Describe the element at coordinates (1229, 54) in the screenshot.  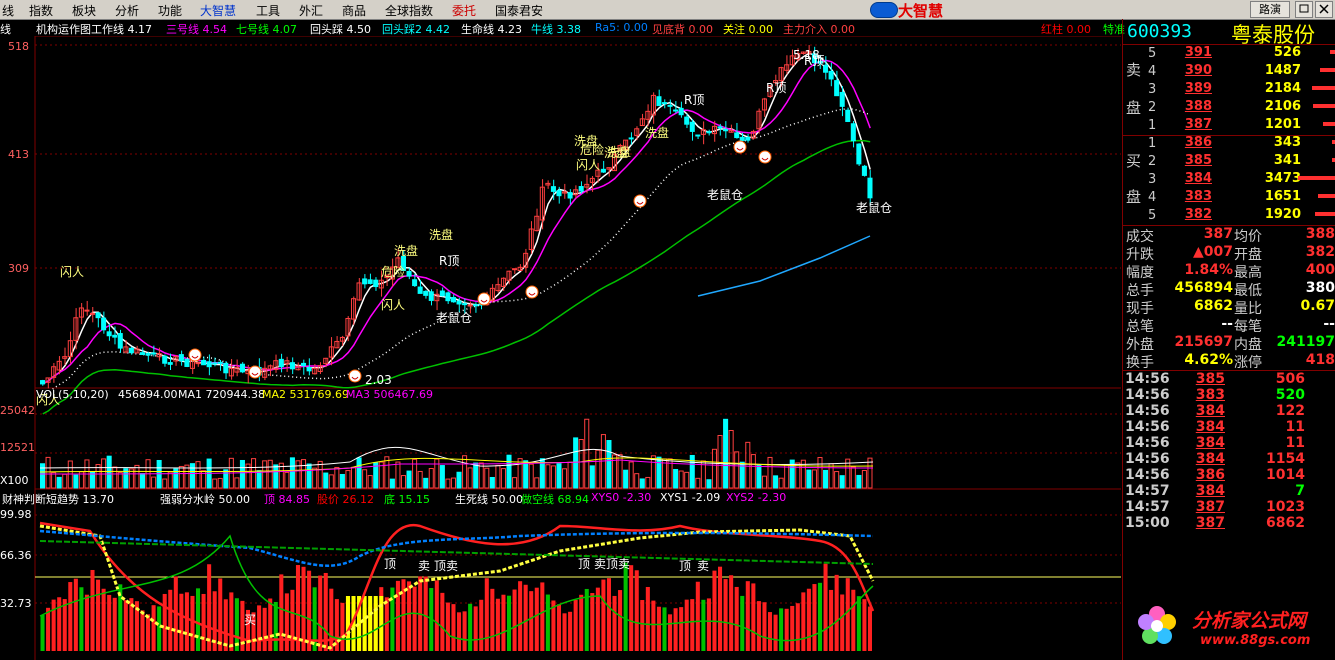
I see `orderbook-row: 5 391 526` at that location.